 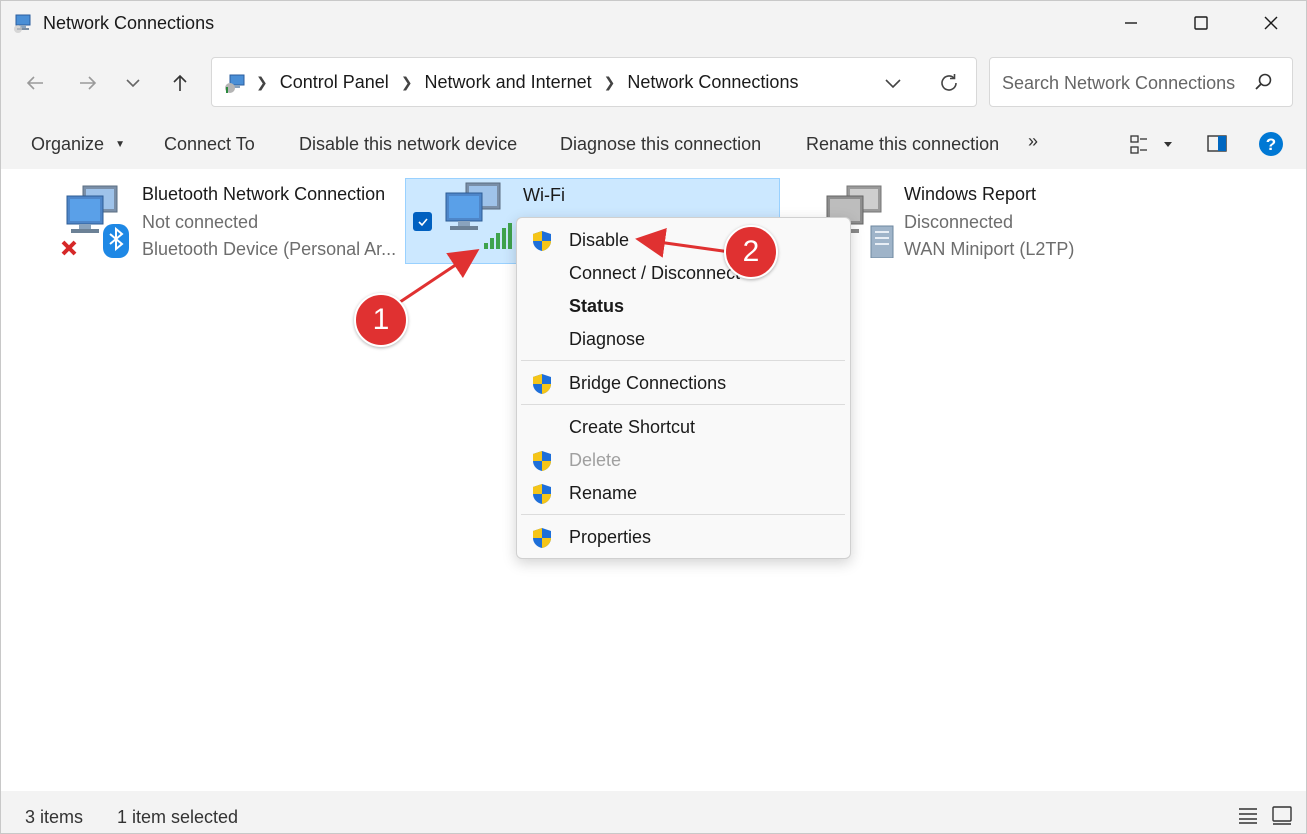 I want to click on search-icon, so click(x=1264, y=82).